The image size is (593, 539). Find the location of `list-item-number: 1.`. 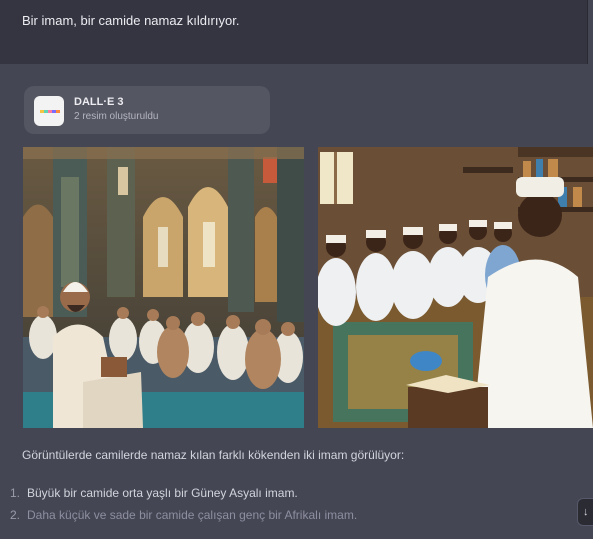

list-item-number: 1. is located at coordinates (15, 493).